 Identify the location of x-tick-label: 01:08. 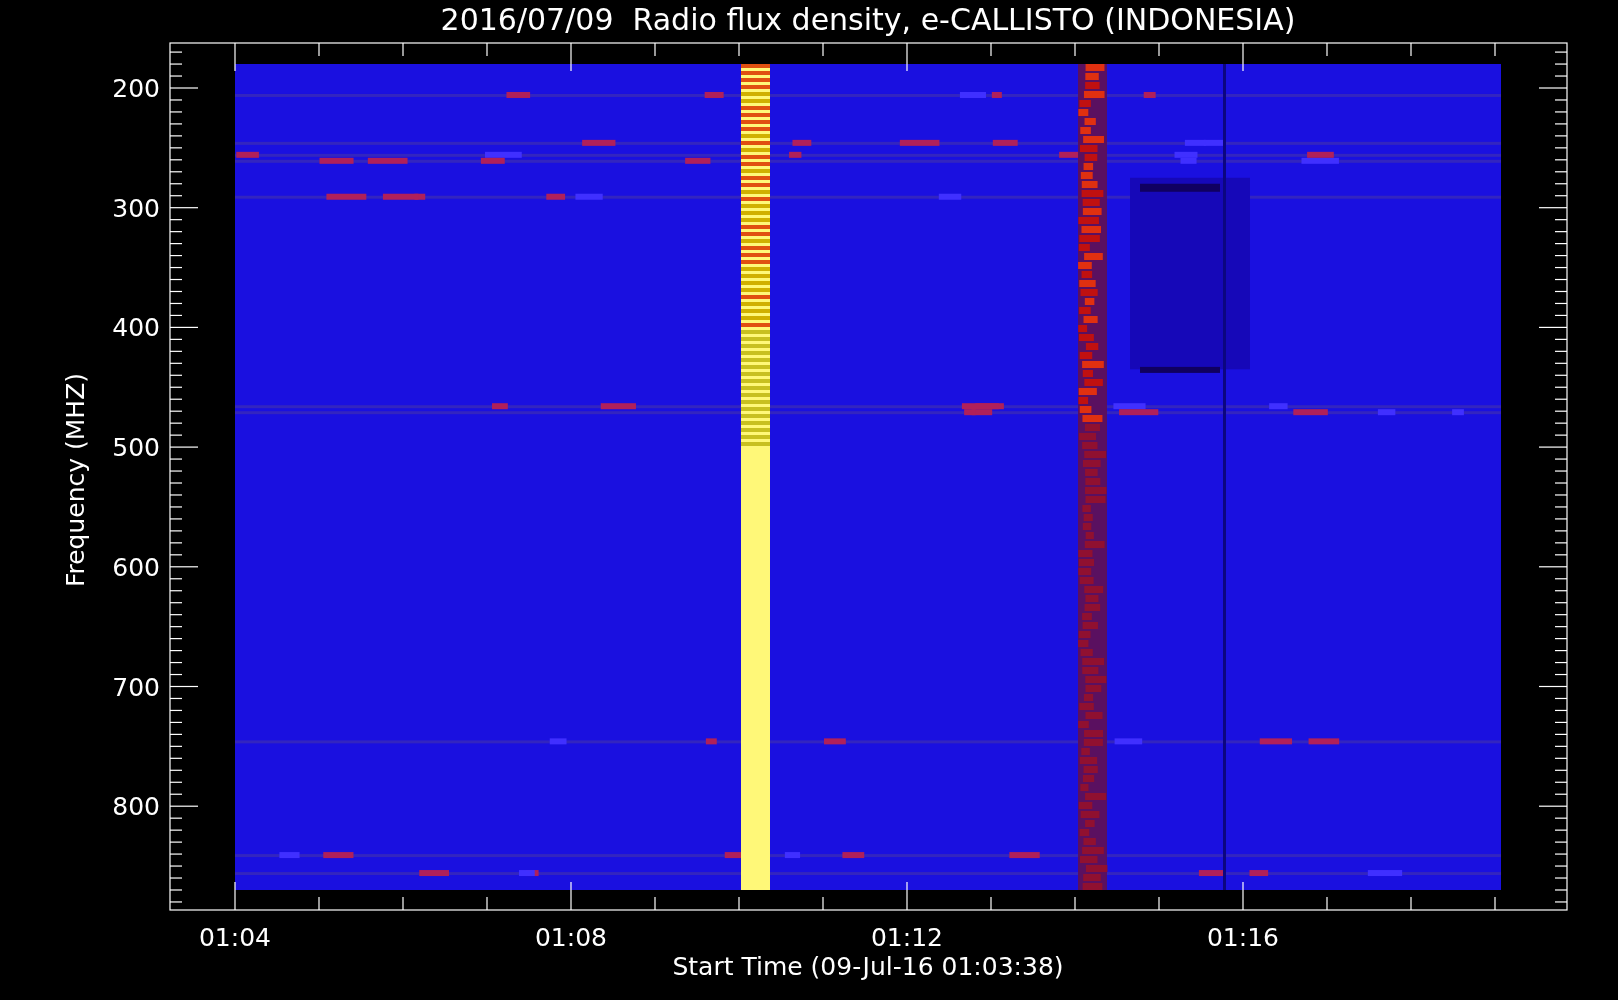
(571, 937).